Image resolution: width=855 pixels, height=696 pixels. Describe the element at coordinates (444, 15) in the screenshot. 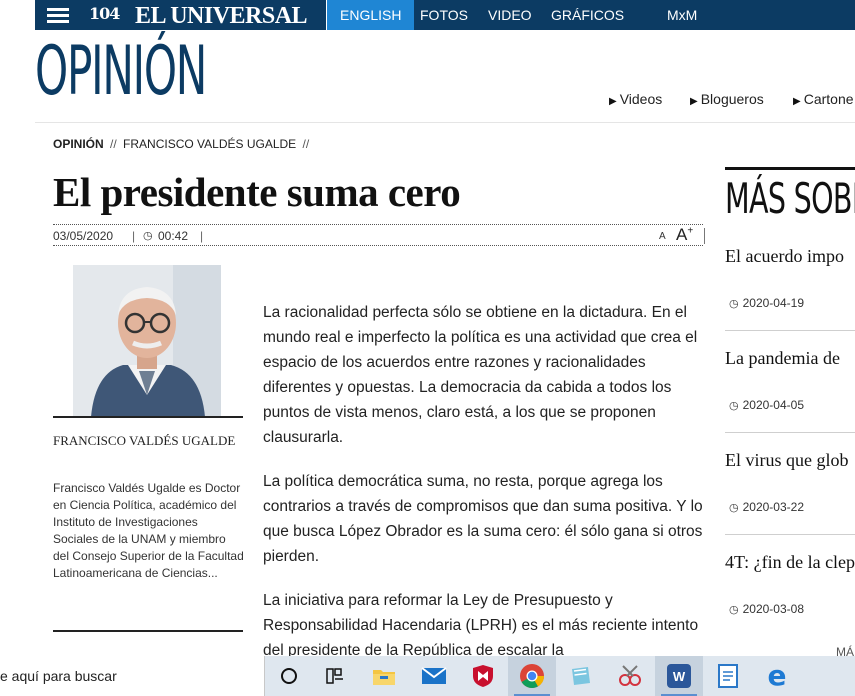

I see `nav-fotos: FOTOS` at that location.